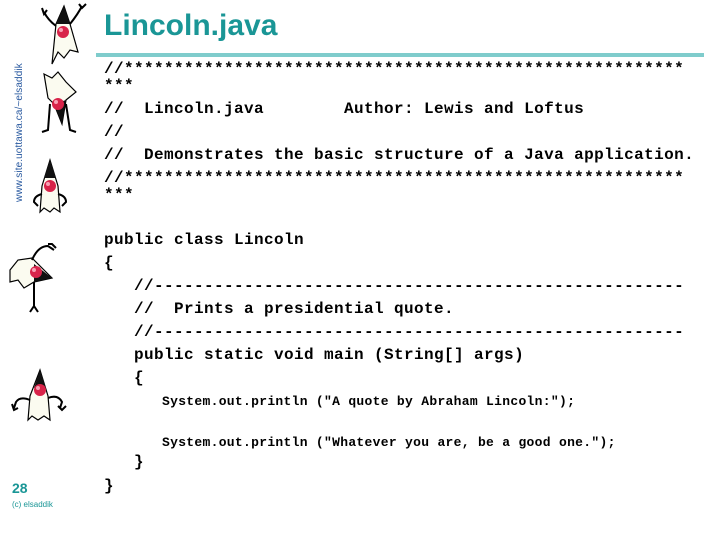  I want to click on code-line-main-signature: public static void main (String[] args), so click(314, 355).